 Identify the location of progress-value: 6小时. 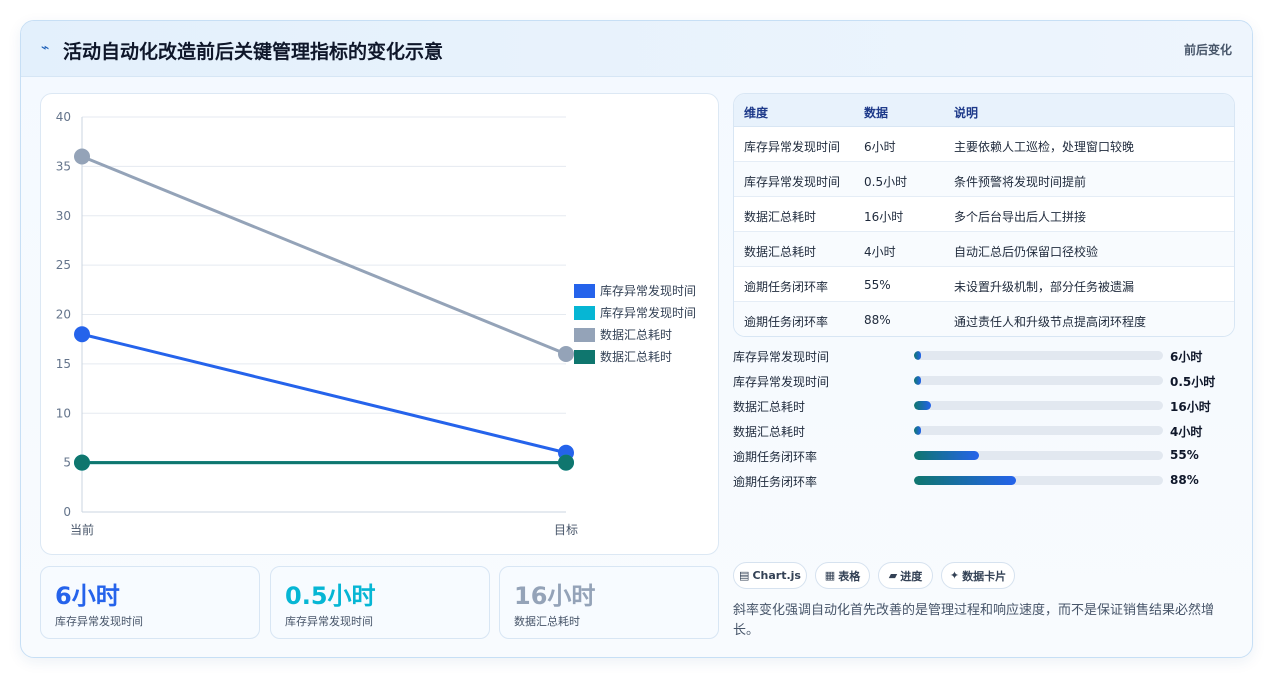
(1186, 357).